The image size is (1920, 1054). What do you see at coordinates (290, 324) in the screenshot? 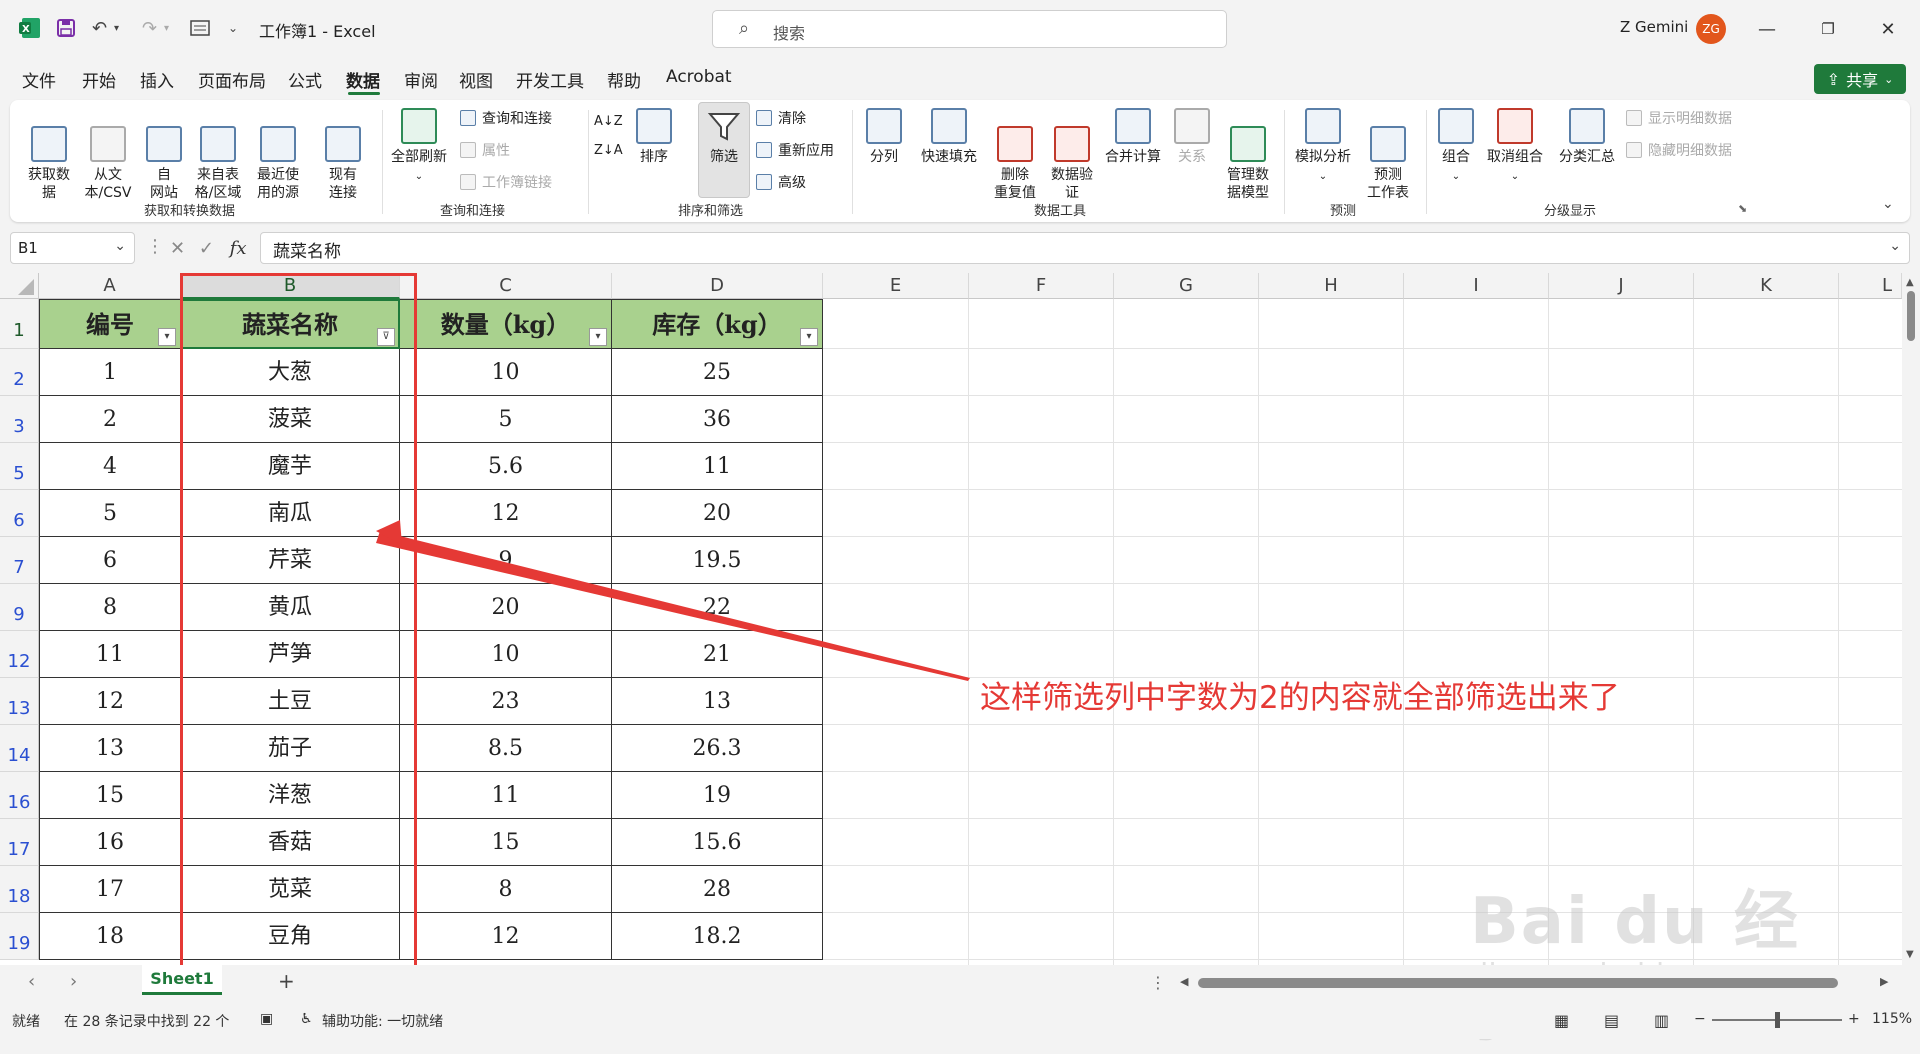
I see `table-header-cell: 蔬菜名称 ⊽` at bounding box center [290, 324].